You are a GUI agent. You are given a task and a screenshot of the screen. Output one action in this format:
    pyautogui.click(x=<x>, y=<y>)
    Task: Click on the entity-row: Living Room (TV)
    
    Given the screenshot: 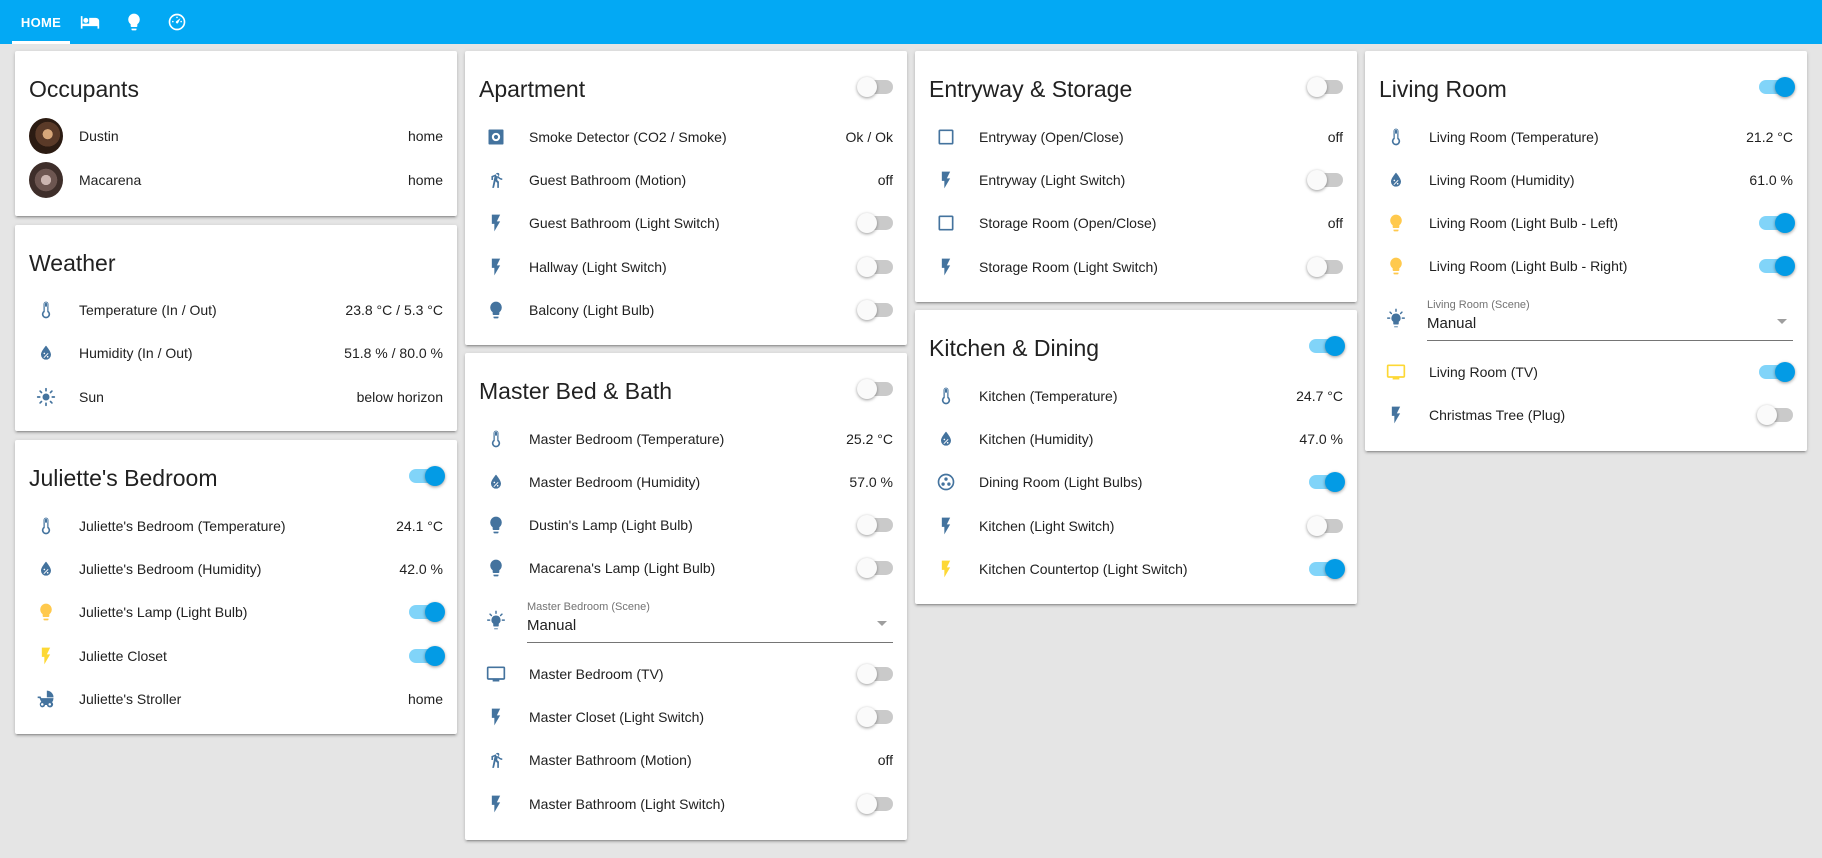 What is the action you would take?
    pyautogui.click(x=1587, y=372)
    